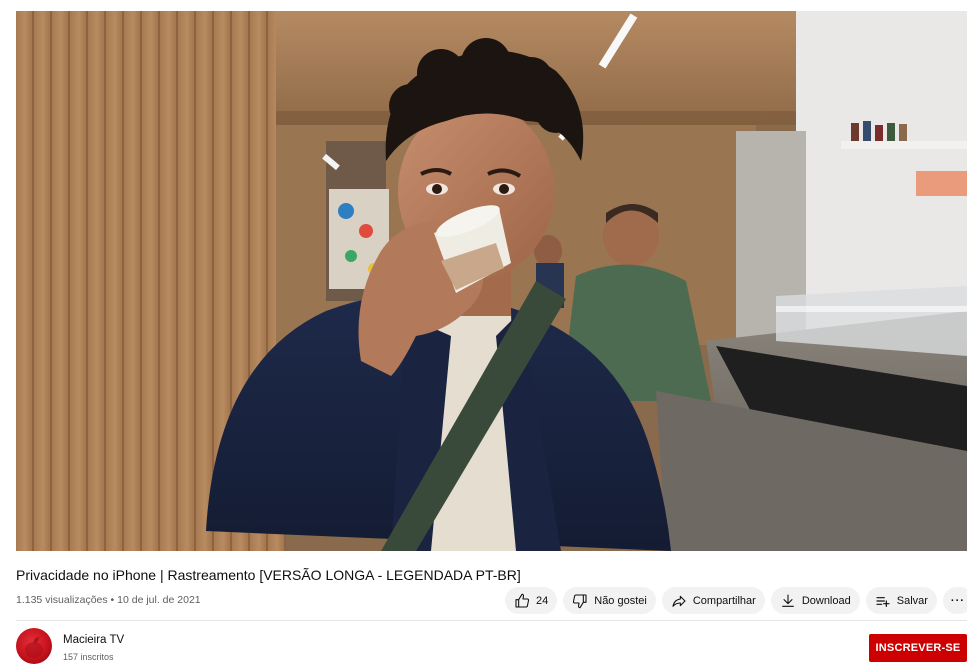  I want to click on playlist-add-icon, so click(883, 601).